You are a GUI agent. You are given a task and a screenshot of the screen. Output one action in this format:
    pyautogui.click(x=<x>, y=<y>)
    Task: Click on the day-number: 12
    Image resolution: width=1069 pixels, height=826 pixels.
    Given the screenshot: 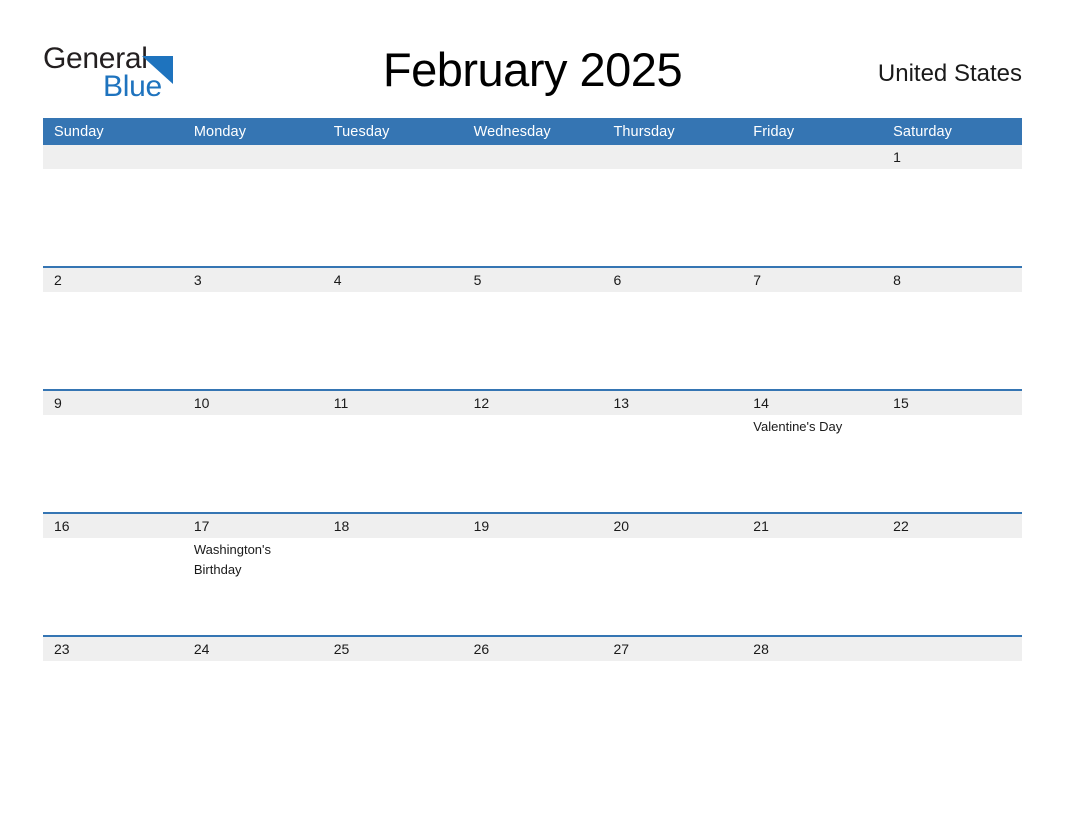 What is the action you would take?
    pyautogui.click(x=533, y=403)
    